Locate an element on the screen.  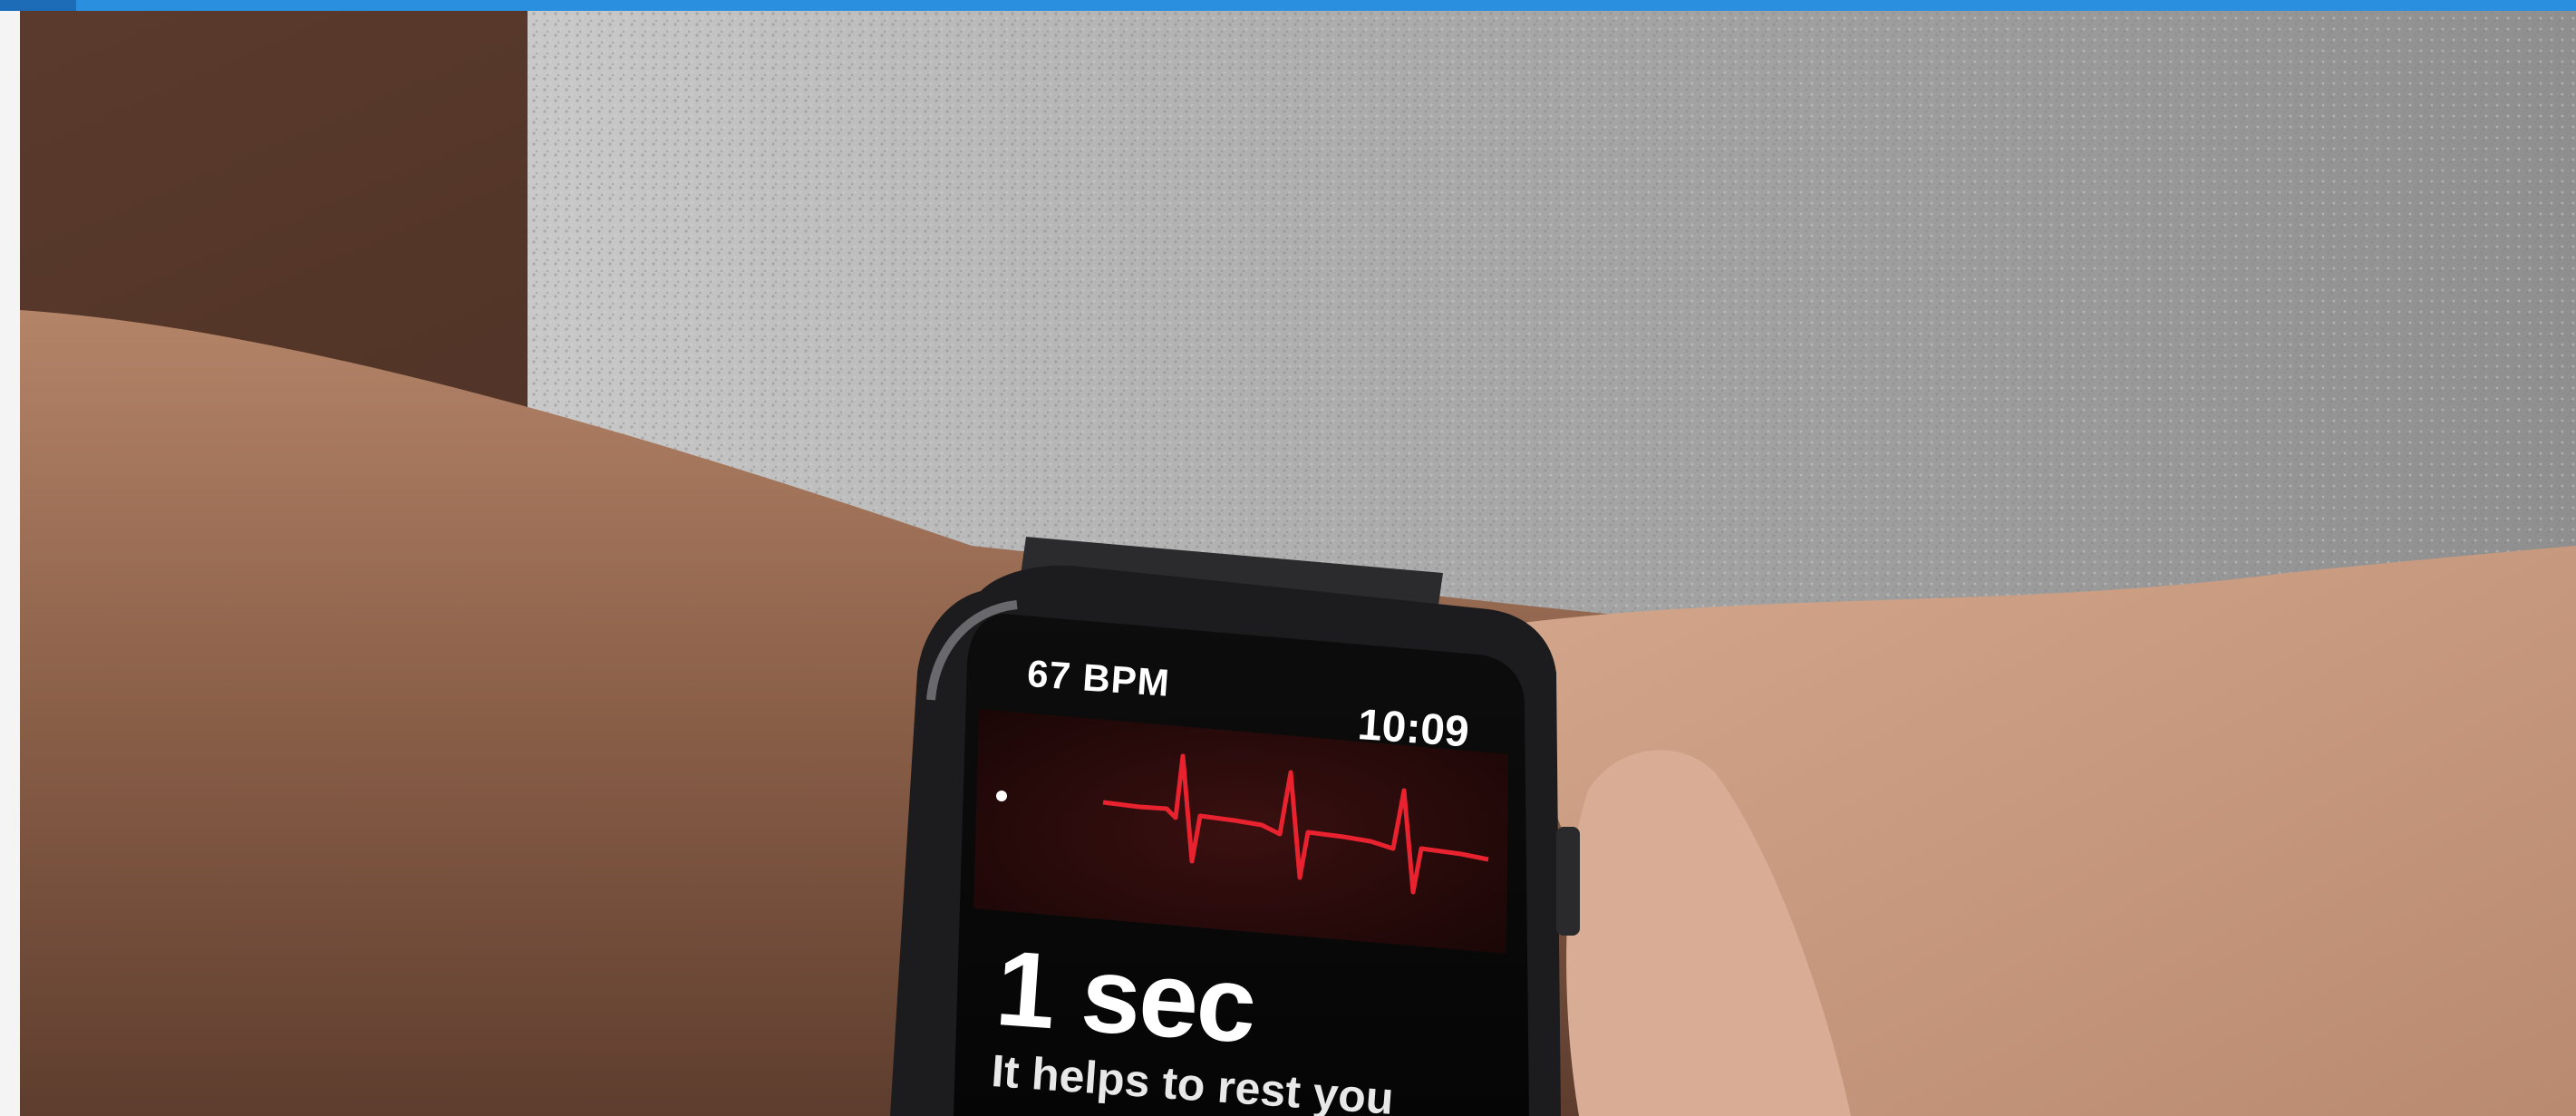
top-bar-segment is located at coordinates (38, 5).